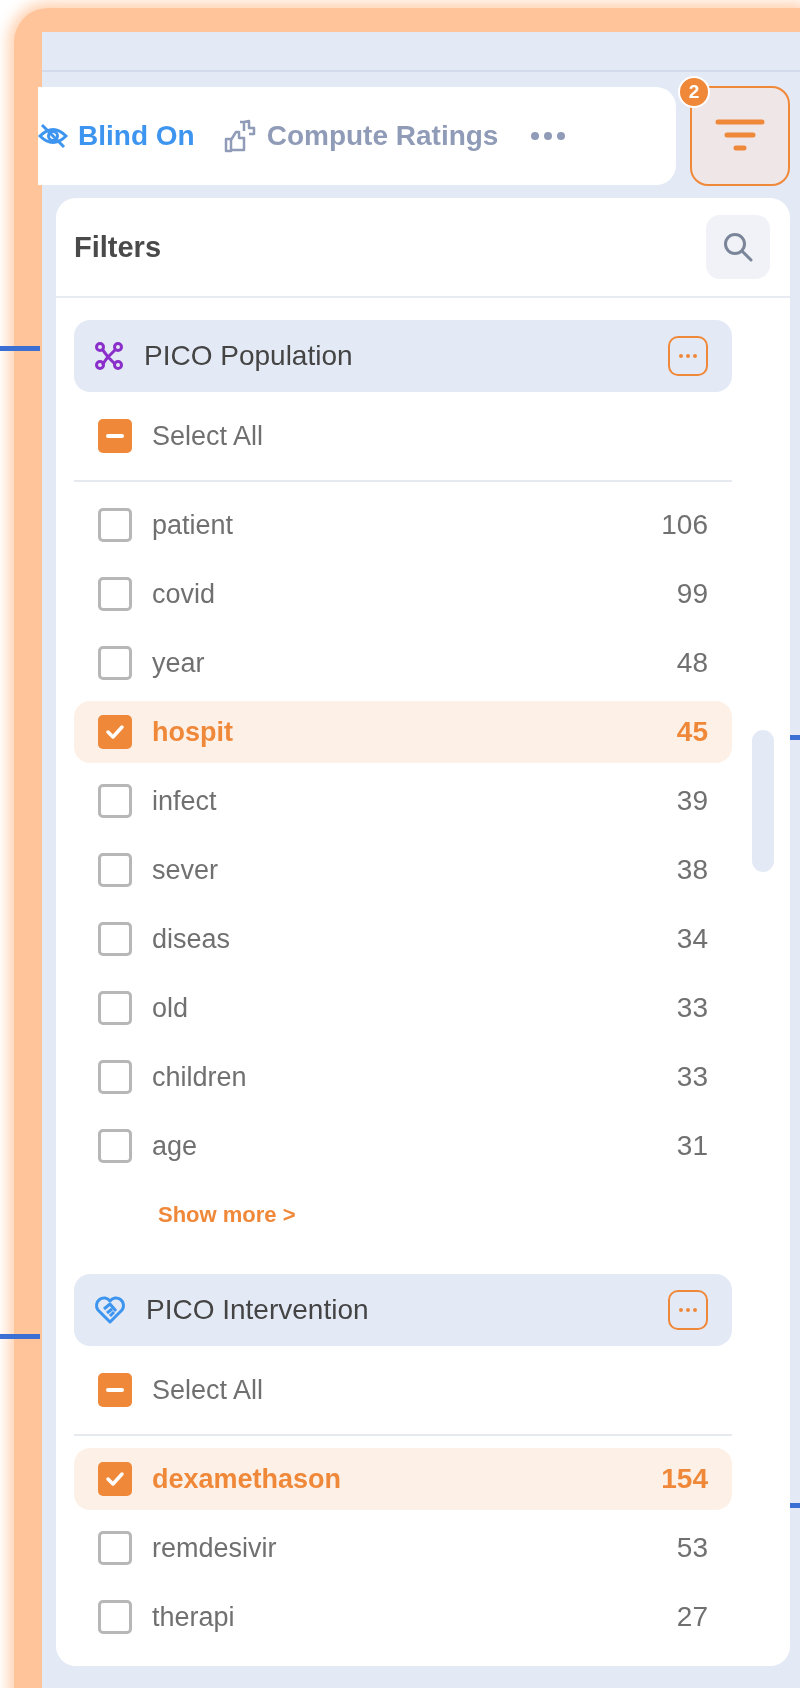 The image size is (800, 1688). What do you see at coordinates (692, 1146) in the screenshot?
I see `item-count: 31` at bounding box center [692, 1146].